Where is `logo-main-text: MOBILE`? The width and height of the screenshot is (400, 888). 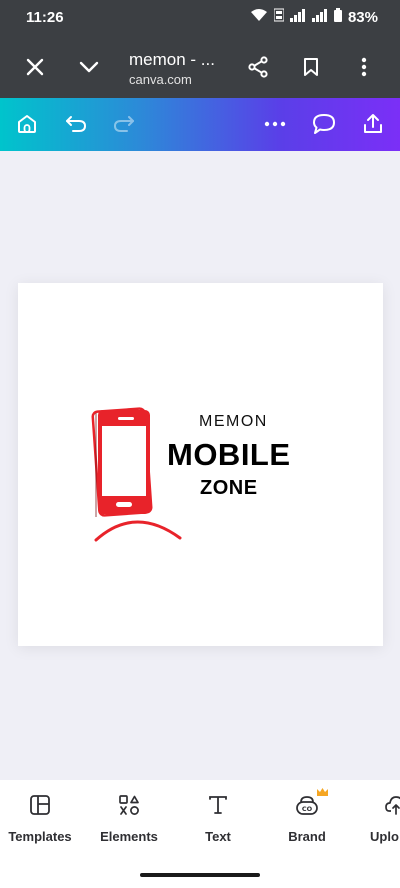
logo-main-text: MOBILE is located at coordinates (229, 455).